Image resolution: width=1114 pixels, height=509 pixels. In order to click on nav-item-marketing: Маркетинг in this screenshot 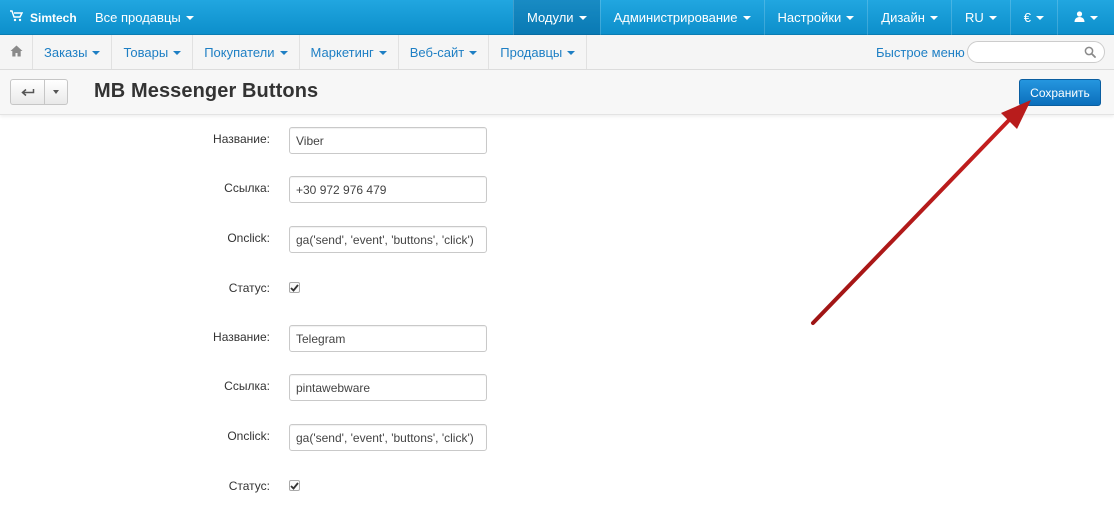, I will do `click(349, 52)`.